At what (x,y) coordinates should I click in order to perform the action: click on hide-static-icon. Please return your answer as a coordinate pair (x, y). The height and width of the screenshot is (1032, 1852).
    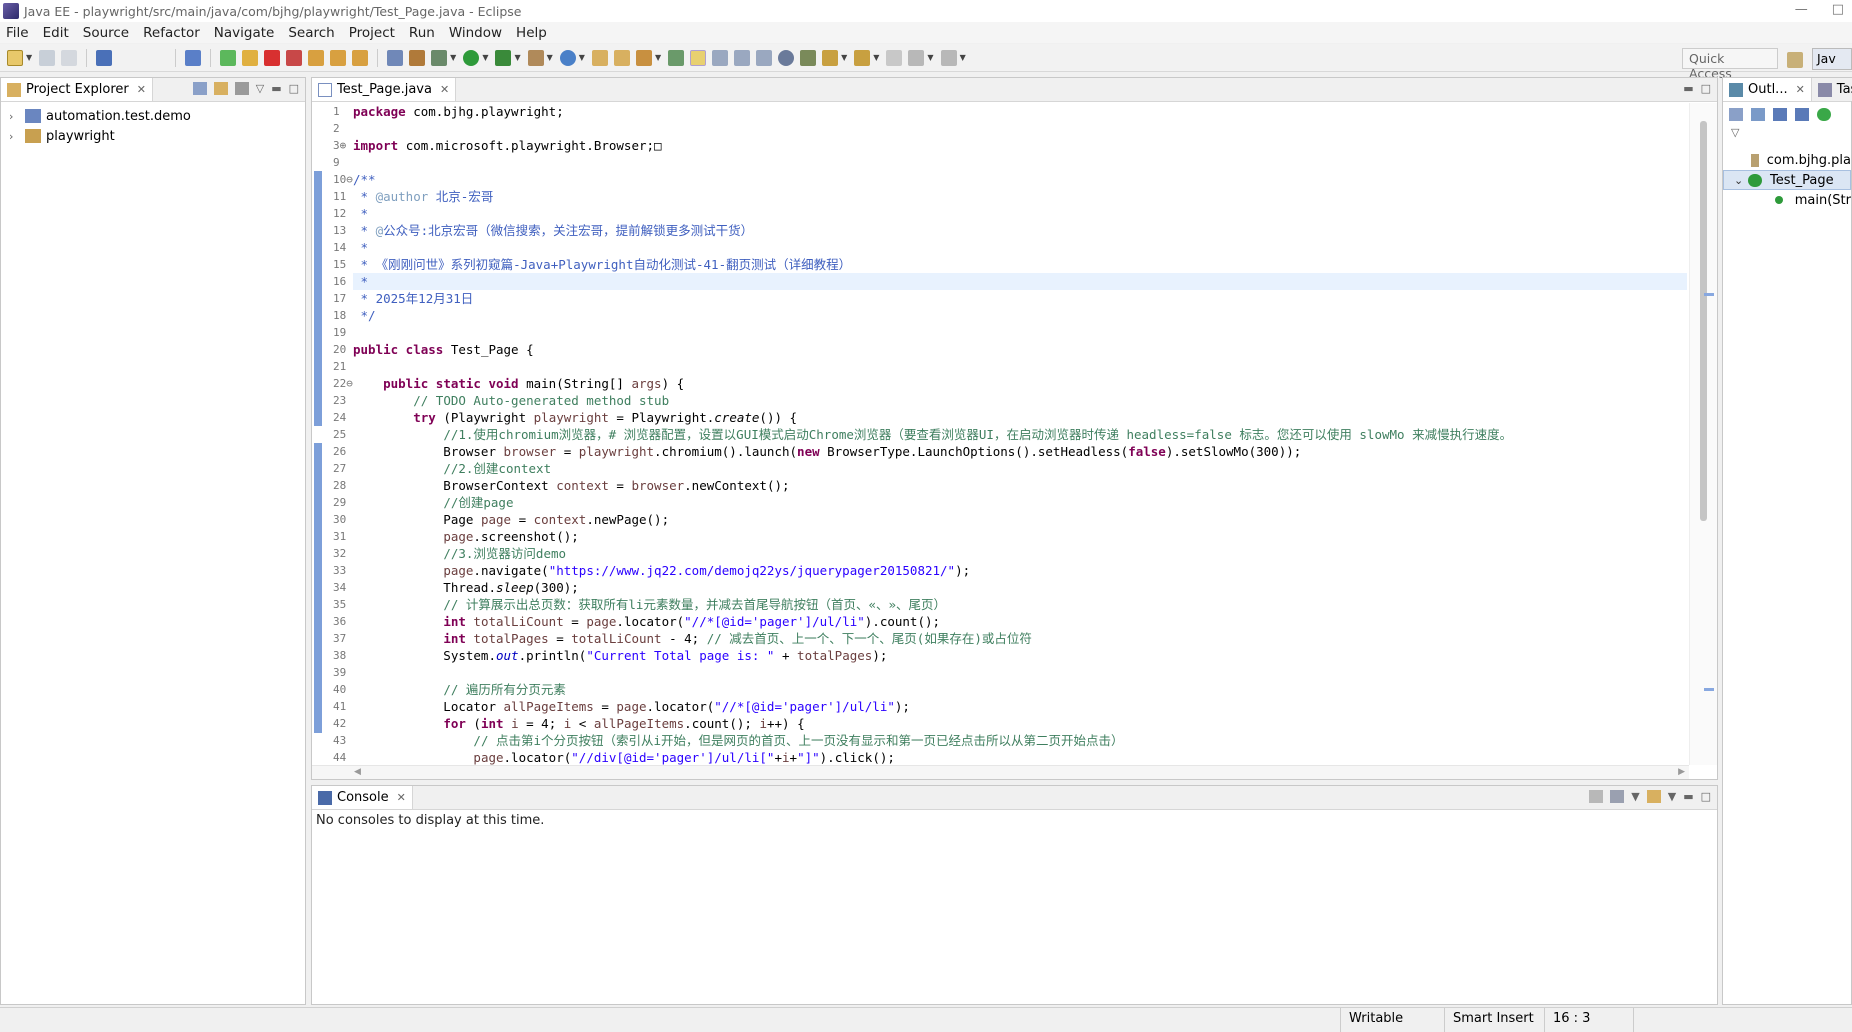
    Looking at the image, I should click on (1802, 114).